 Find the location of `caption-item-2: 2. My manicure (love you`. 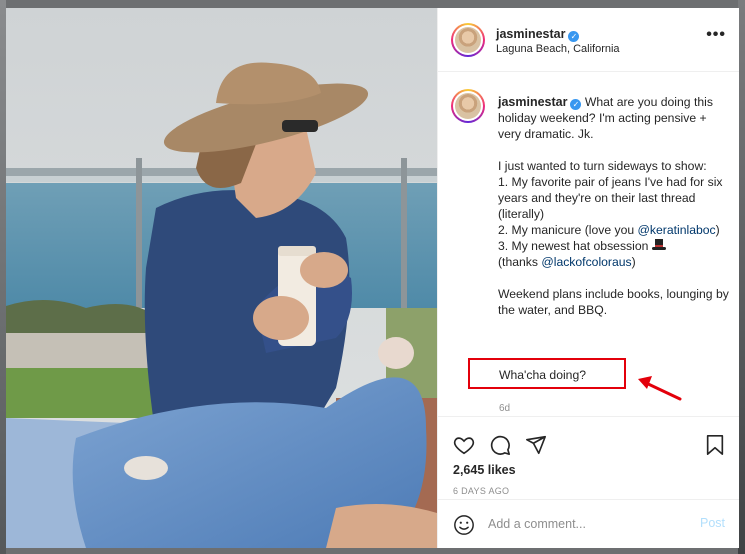

caption-item-2: 2. My manicure (love you is located at coordinates (566, 230).